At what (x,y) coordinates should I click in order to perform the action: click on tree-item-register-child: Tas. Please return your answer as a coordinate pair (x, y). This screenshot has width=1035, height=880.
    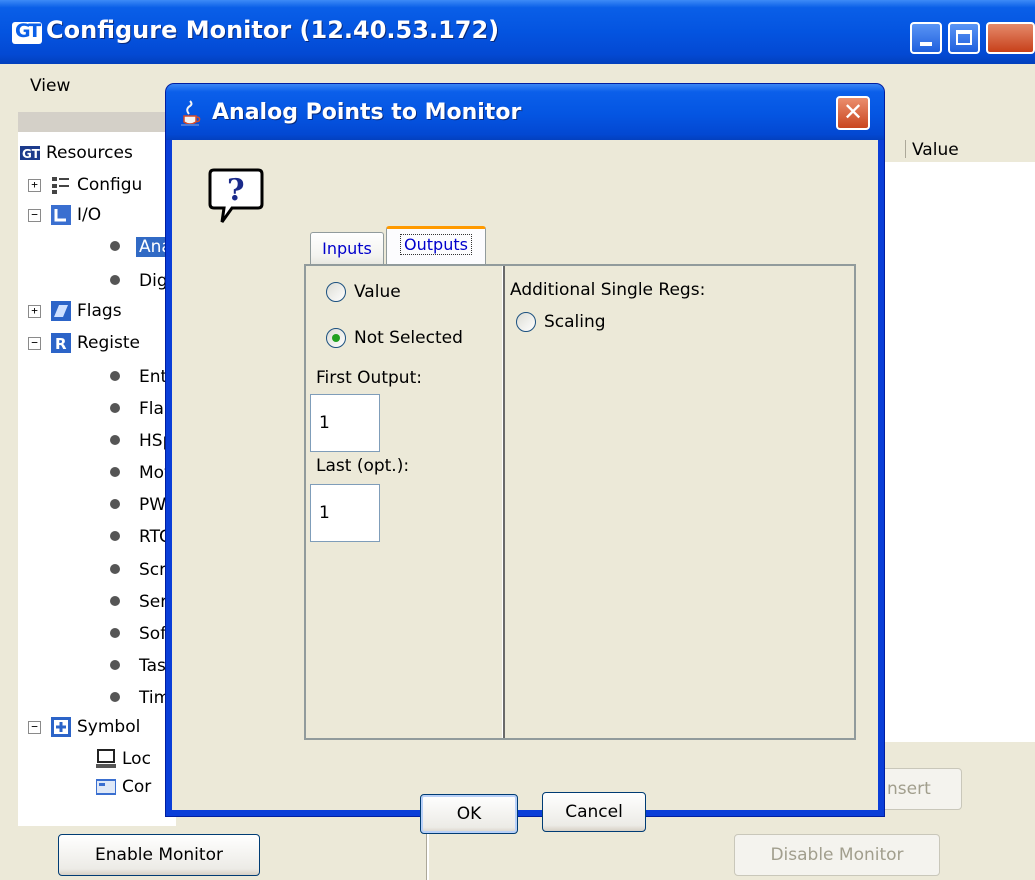
    Looking at the image, I should click on (152, 666).